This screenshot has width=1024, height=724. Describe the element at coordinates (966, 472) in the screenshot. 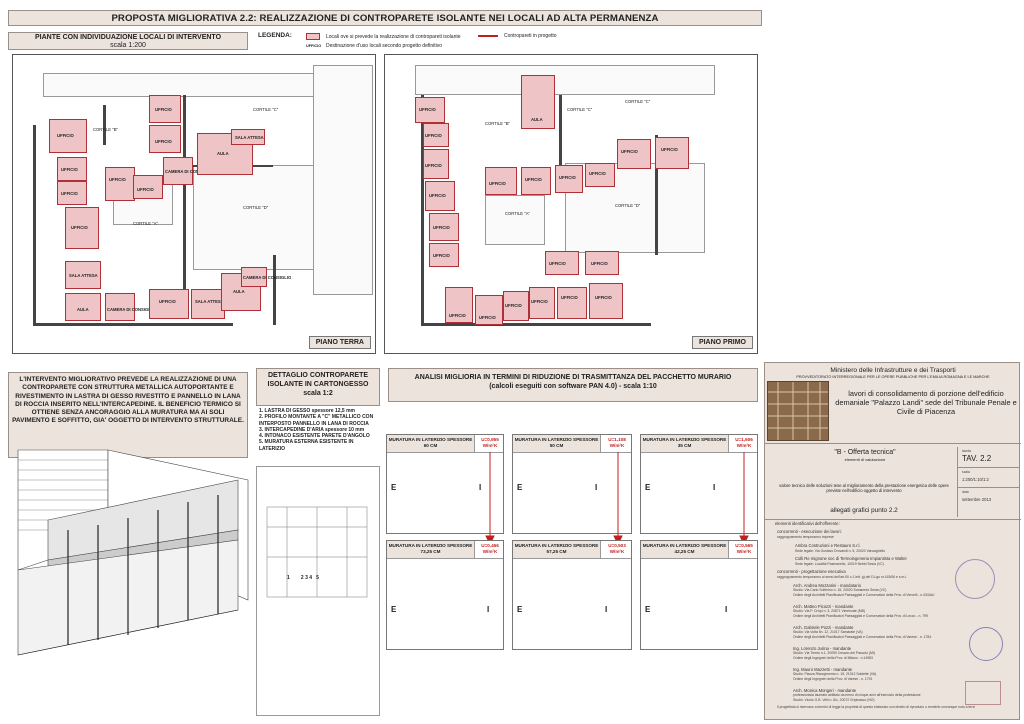

I see `scale-label: scala` at that location.